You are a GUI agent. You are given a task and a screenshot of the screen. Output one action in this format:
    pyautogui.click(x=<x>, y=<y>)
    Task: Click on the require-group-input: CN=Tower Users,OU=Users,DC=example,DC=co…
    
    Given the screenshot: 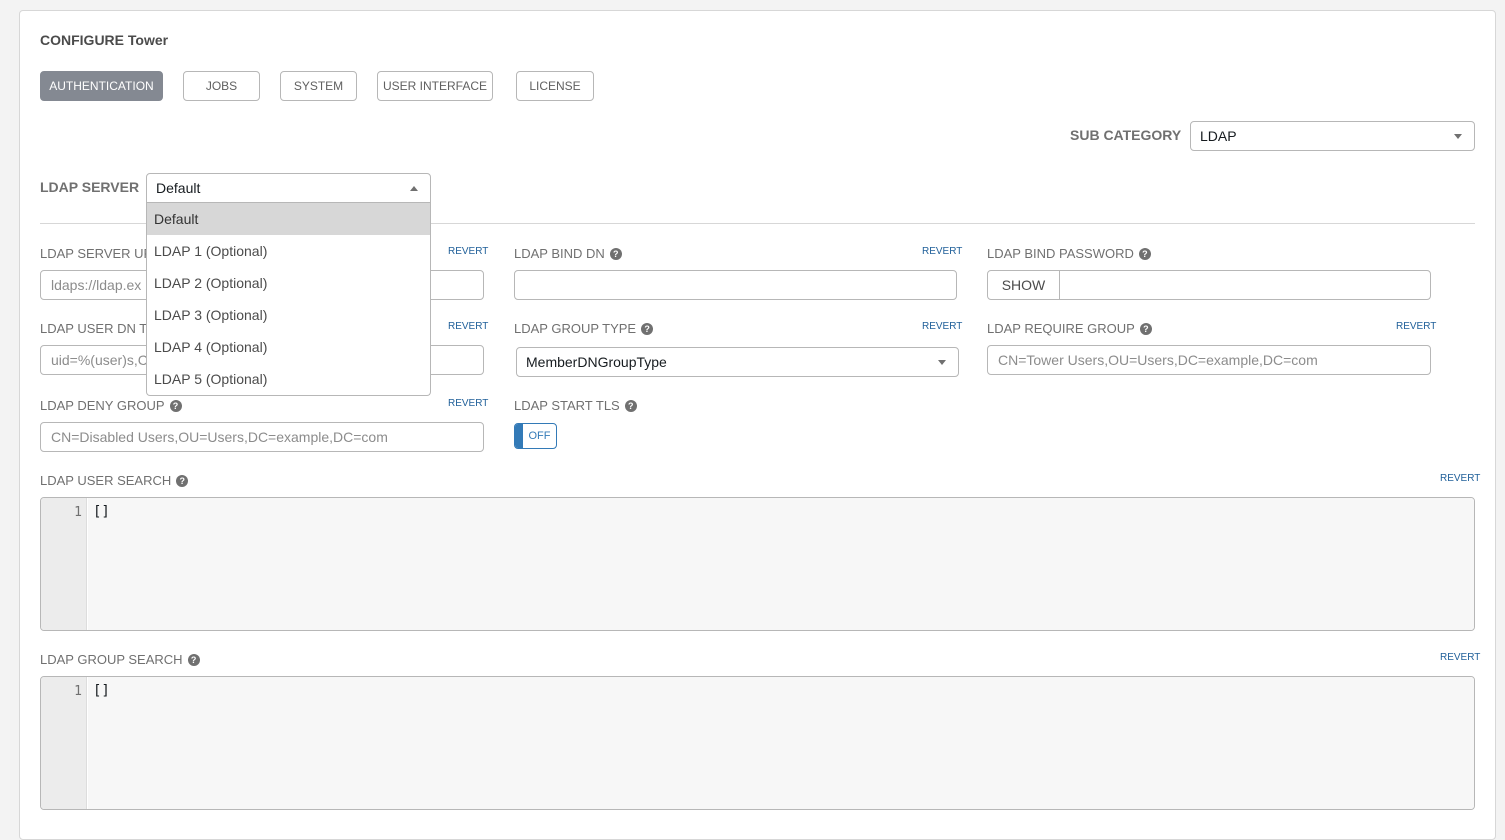 What is the action you would take?
    pyautogui.click(x=1209, y=360)
    